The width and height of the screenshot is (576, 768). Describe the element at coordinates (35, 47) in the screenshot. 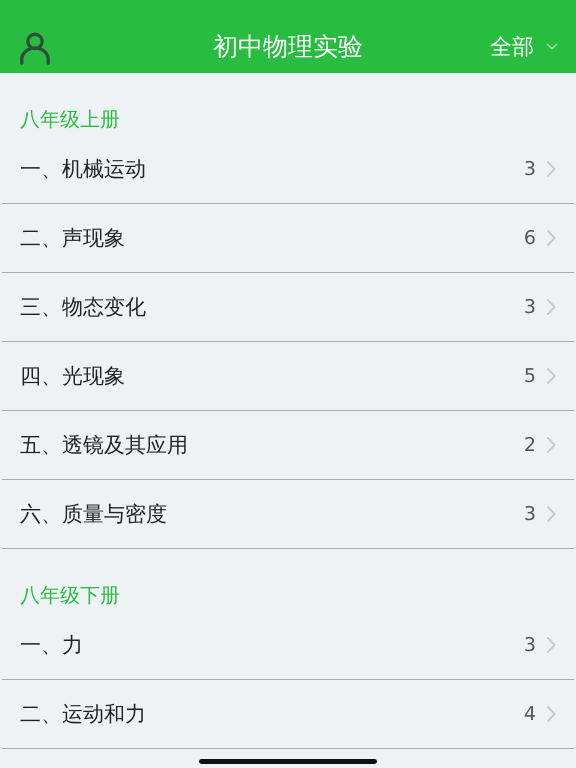

I see `user-icon` at that location.